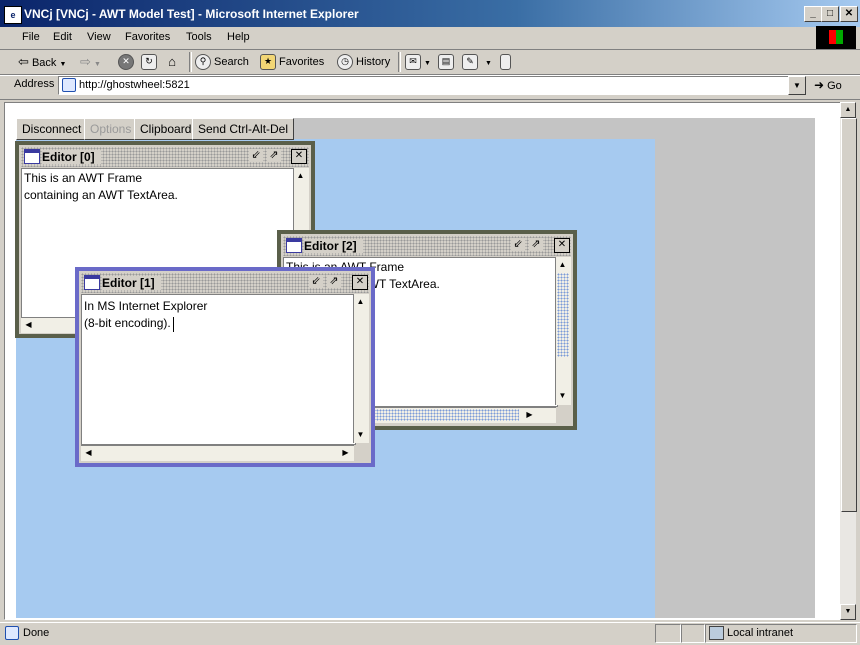  I want to click on print-button: ▤, so click(447, 62).